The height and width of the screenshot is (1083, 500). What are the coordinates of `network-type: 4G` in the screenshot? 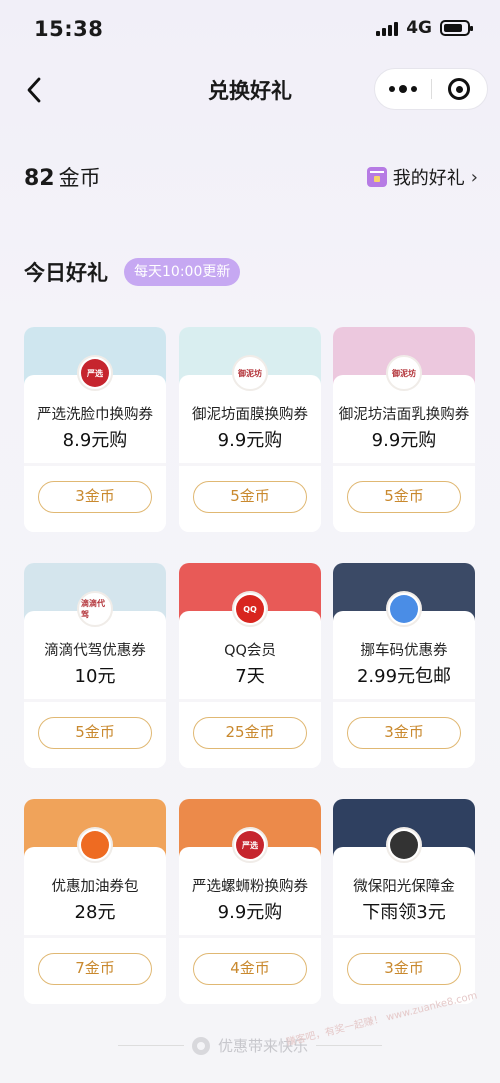 It's located at (419, 28).